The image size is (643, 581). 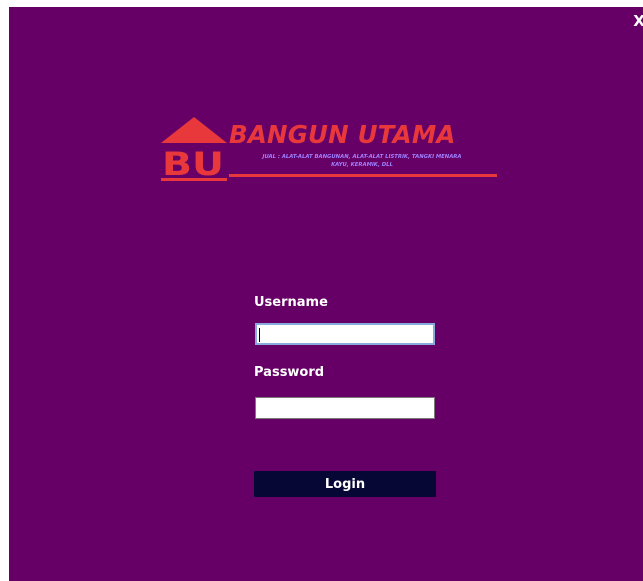 What do you see at coordinates (345, 484) in the screenshot?
I see `login-button: Login` at bounding box center [345, 484].